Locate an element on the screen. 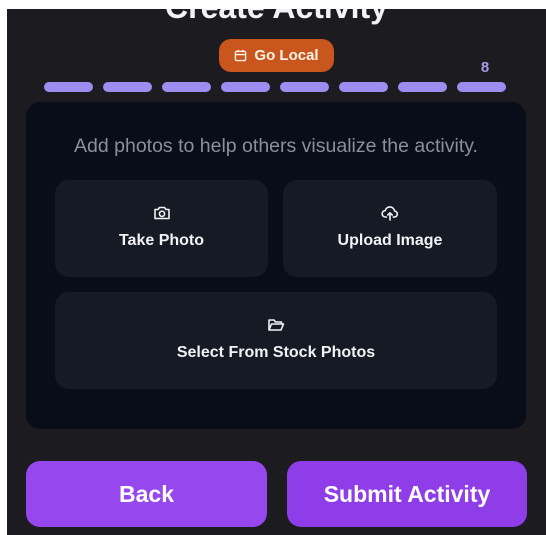 This screenshot has height=535, width=546. badge-label: Go Local is located at coordinates (286, 55).